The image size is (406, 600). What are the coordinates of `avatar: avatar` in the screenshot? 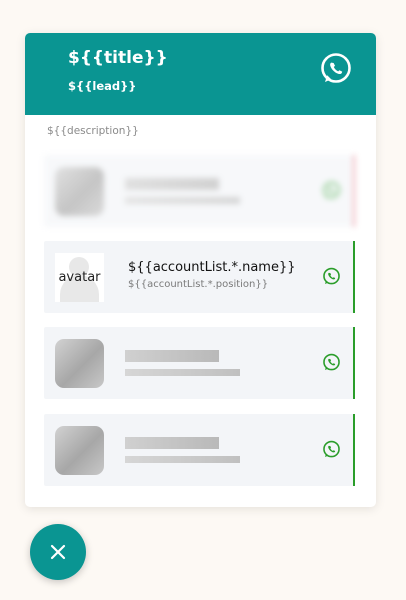 It's located at (79, 277).